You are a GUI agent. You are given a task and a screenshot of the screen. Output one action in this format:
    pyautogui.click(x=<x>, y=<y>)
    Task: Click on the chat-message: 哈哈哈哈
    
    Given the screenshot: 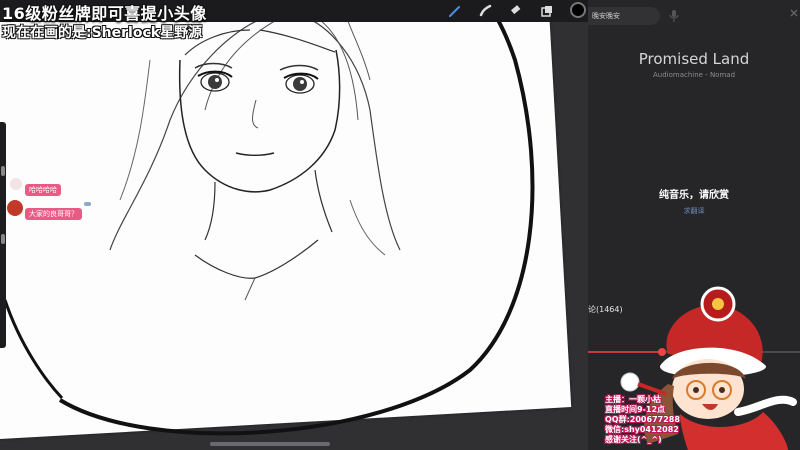 What is the action you would take?
    pyautogui.click(x=43, y=190)
    